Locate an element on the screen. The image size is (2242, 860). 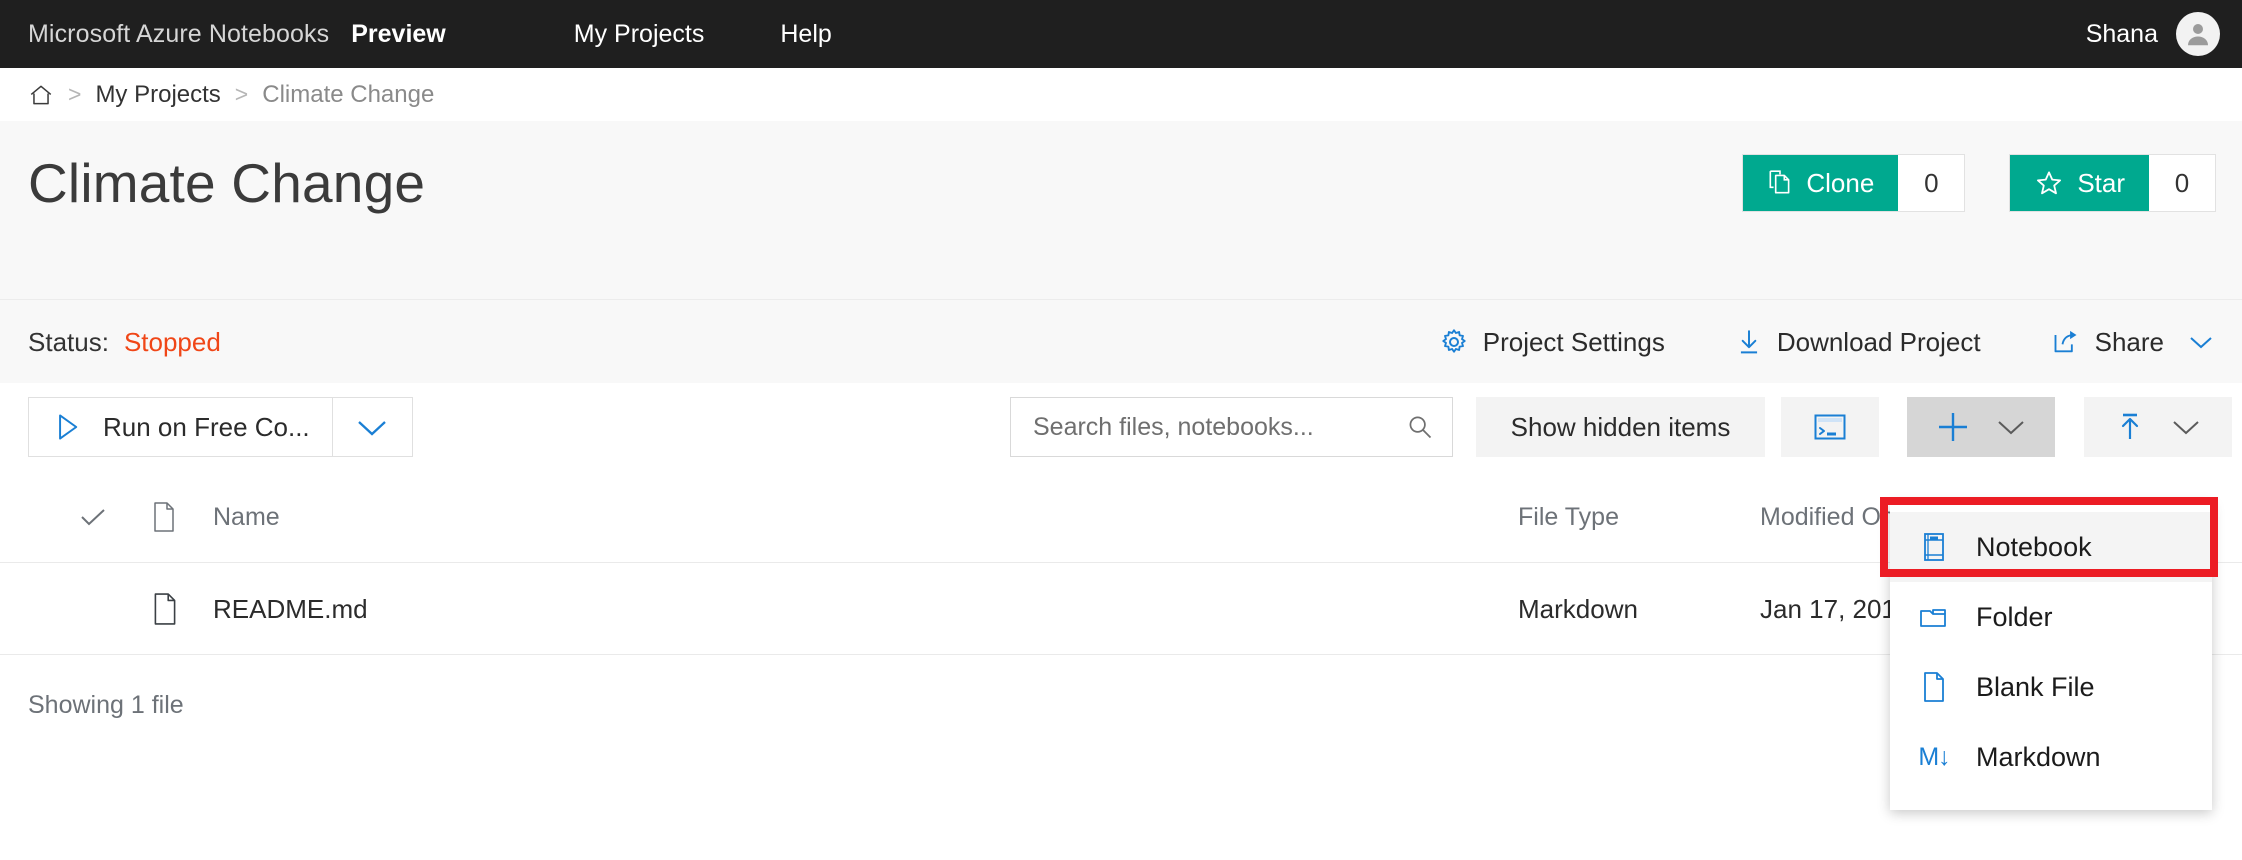
status-label: Status: is located at coordinates (68, 341).